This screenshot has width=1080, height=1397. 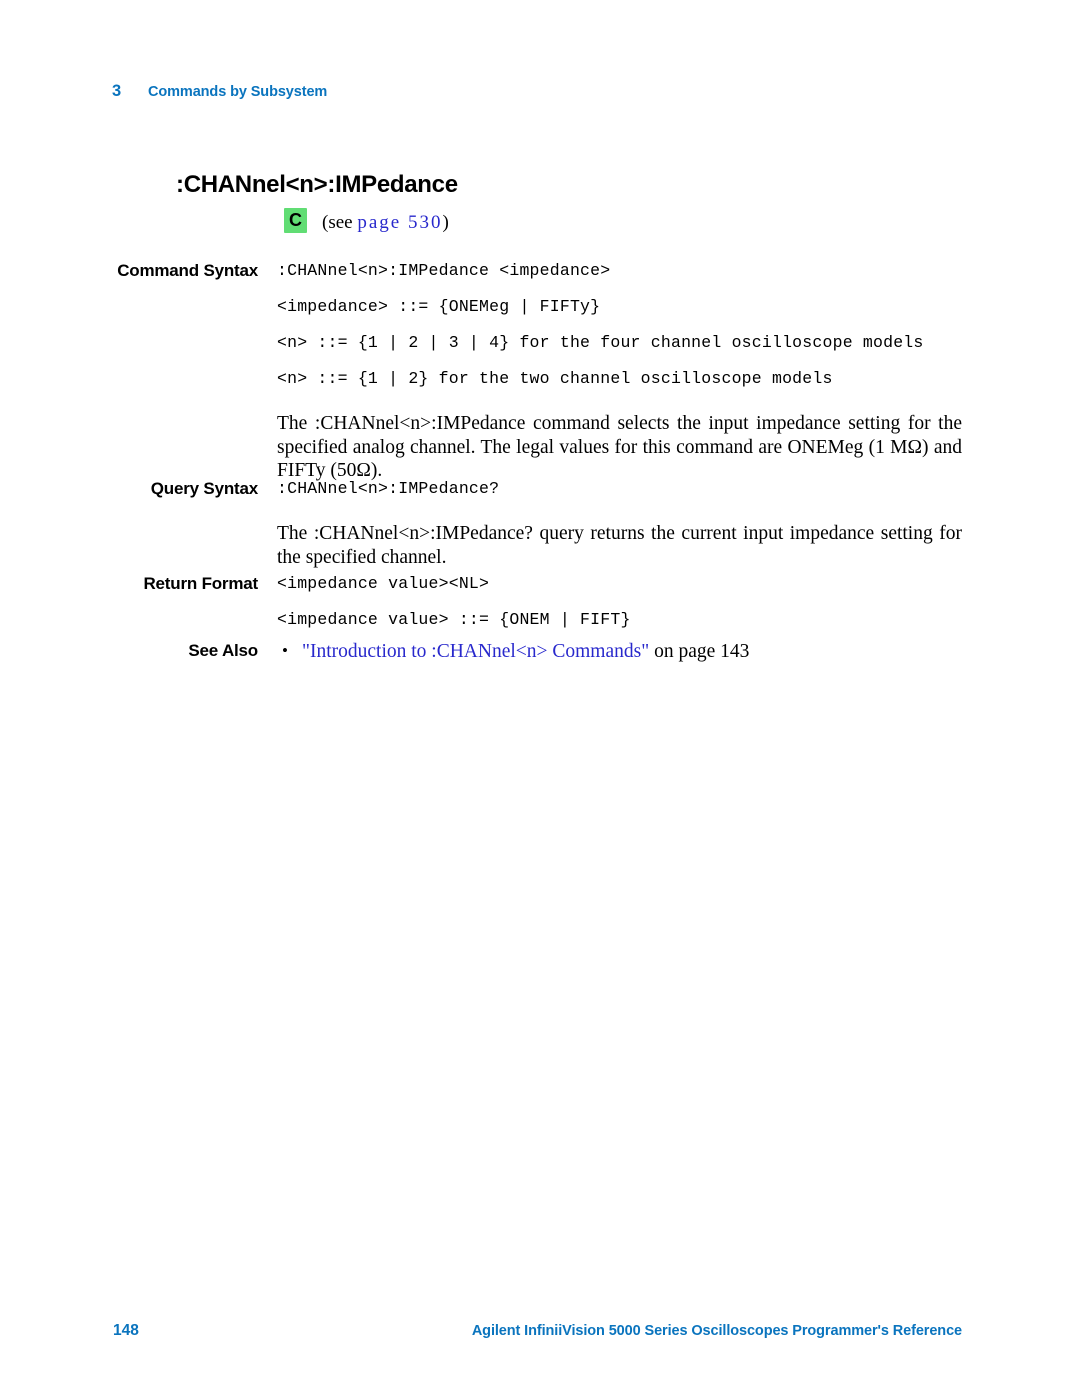 What do you see at coordinates (454, 619) in the screenshot?
I see `code-line: <impedance value> ::= {ONEM | FIFT}` at bounding box center [454, 619].